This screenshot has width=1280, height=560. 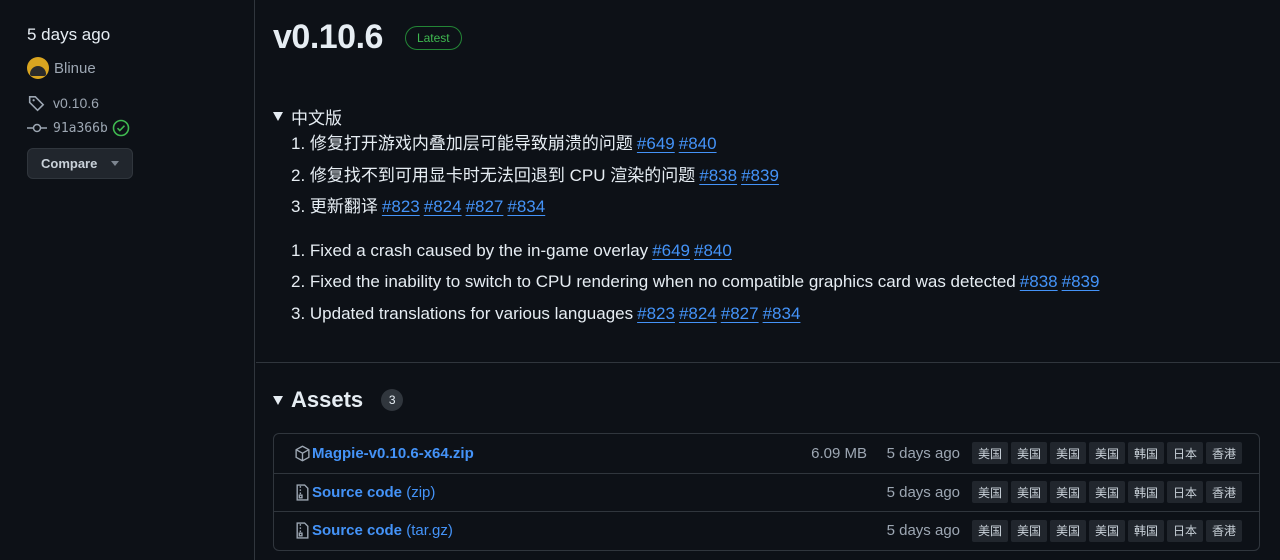 What do you see at coordinates (37, 103) in the screenshot?
I see `tag-icon` at bounding box center [37, 103].